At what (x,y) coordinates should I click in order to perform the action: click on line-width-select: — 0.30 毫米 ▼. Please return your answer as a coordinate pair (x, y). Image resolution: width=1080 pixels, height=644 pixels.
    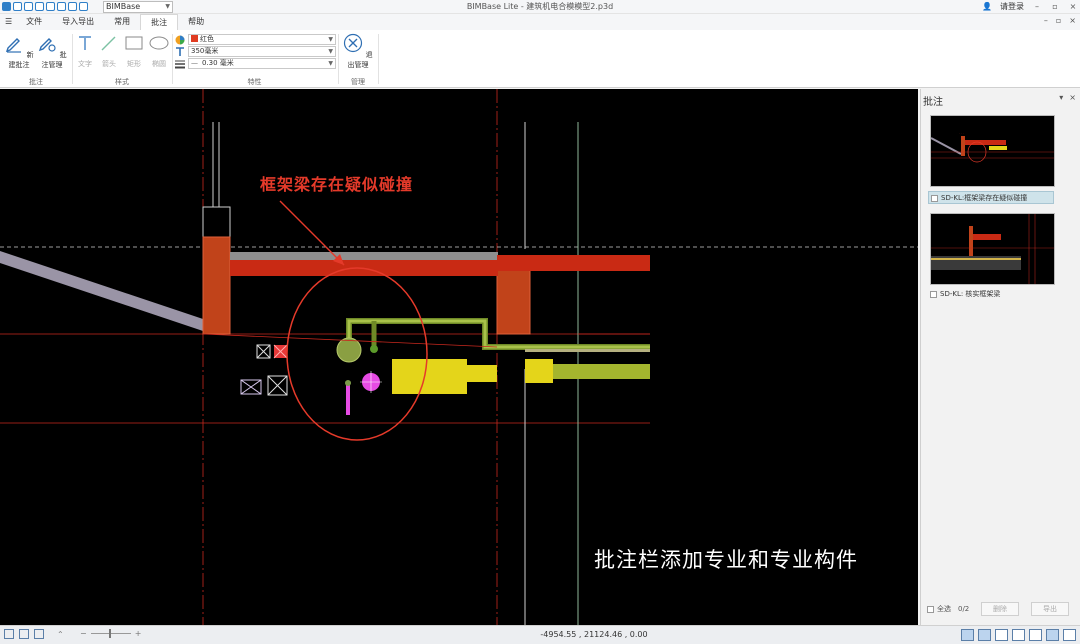
    Looking at the image, I should click on (262, 63).